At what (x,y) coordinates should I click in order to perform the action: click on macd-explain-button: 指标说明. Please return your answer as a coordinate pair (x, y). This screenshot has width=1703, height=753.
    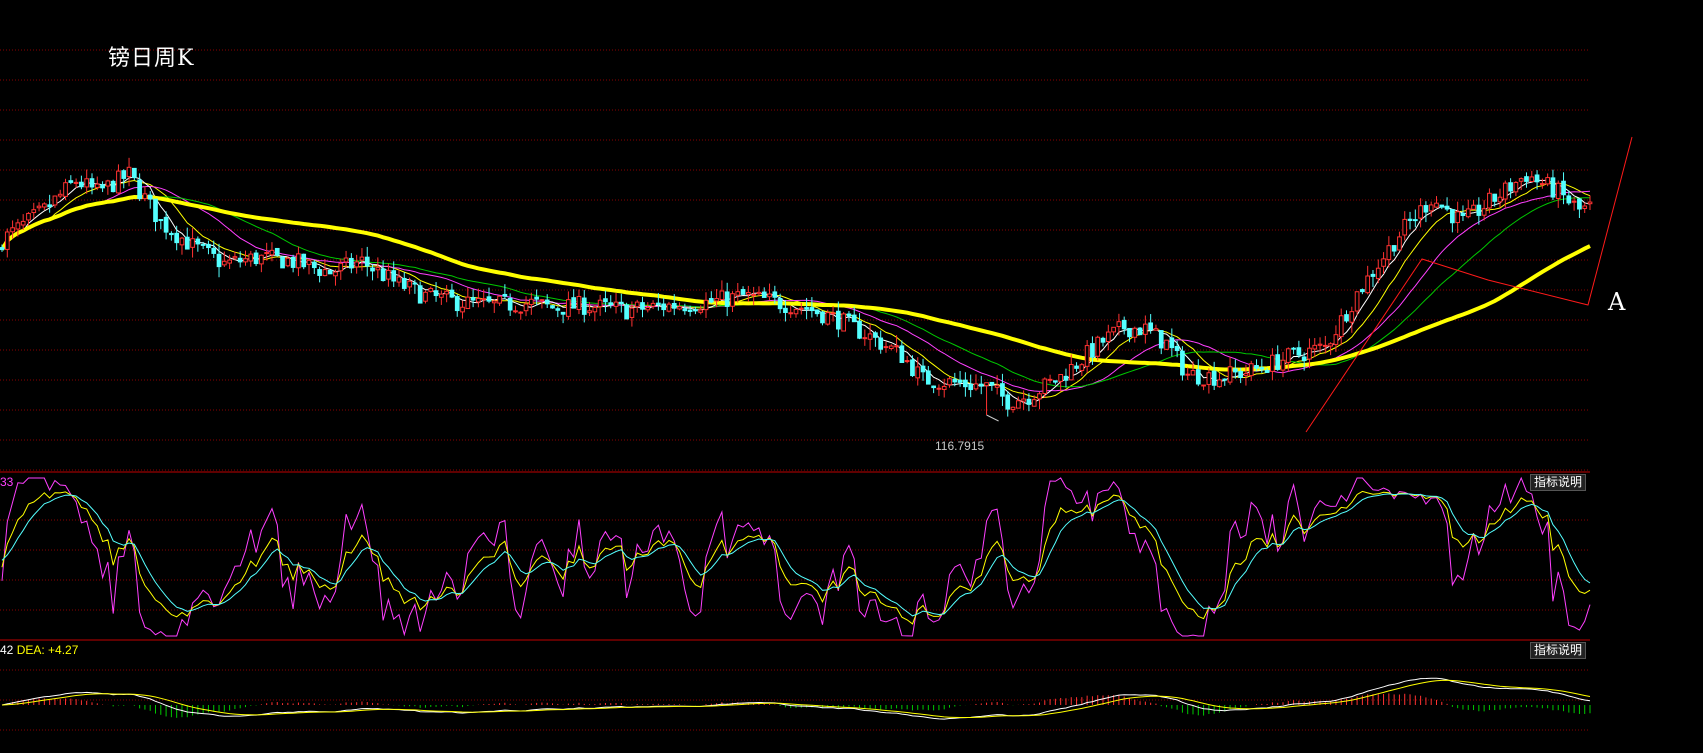
    Looking at the image, I should click on (1557, 650).